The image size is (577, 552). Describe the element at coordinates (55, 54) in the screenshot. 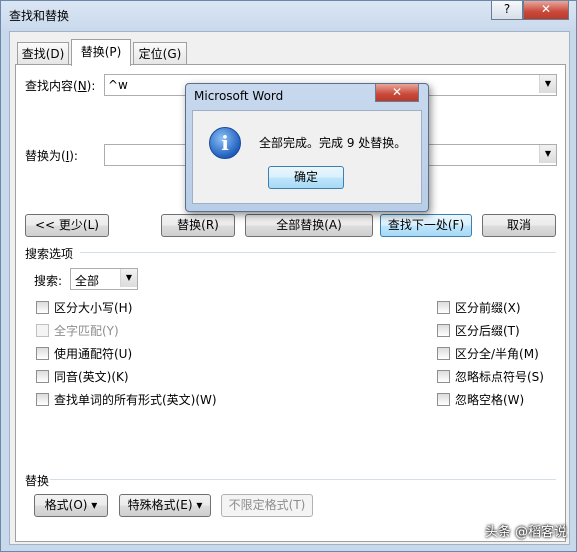

I see `tab-find-key: (D)` at that location.